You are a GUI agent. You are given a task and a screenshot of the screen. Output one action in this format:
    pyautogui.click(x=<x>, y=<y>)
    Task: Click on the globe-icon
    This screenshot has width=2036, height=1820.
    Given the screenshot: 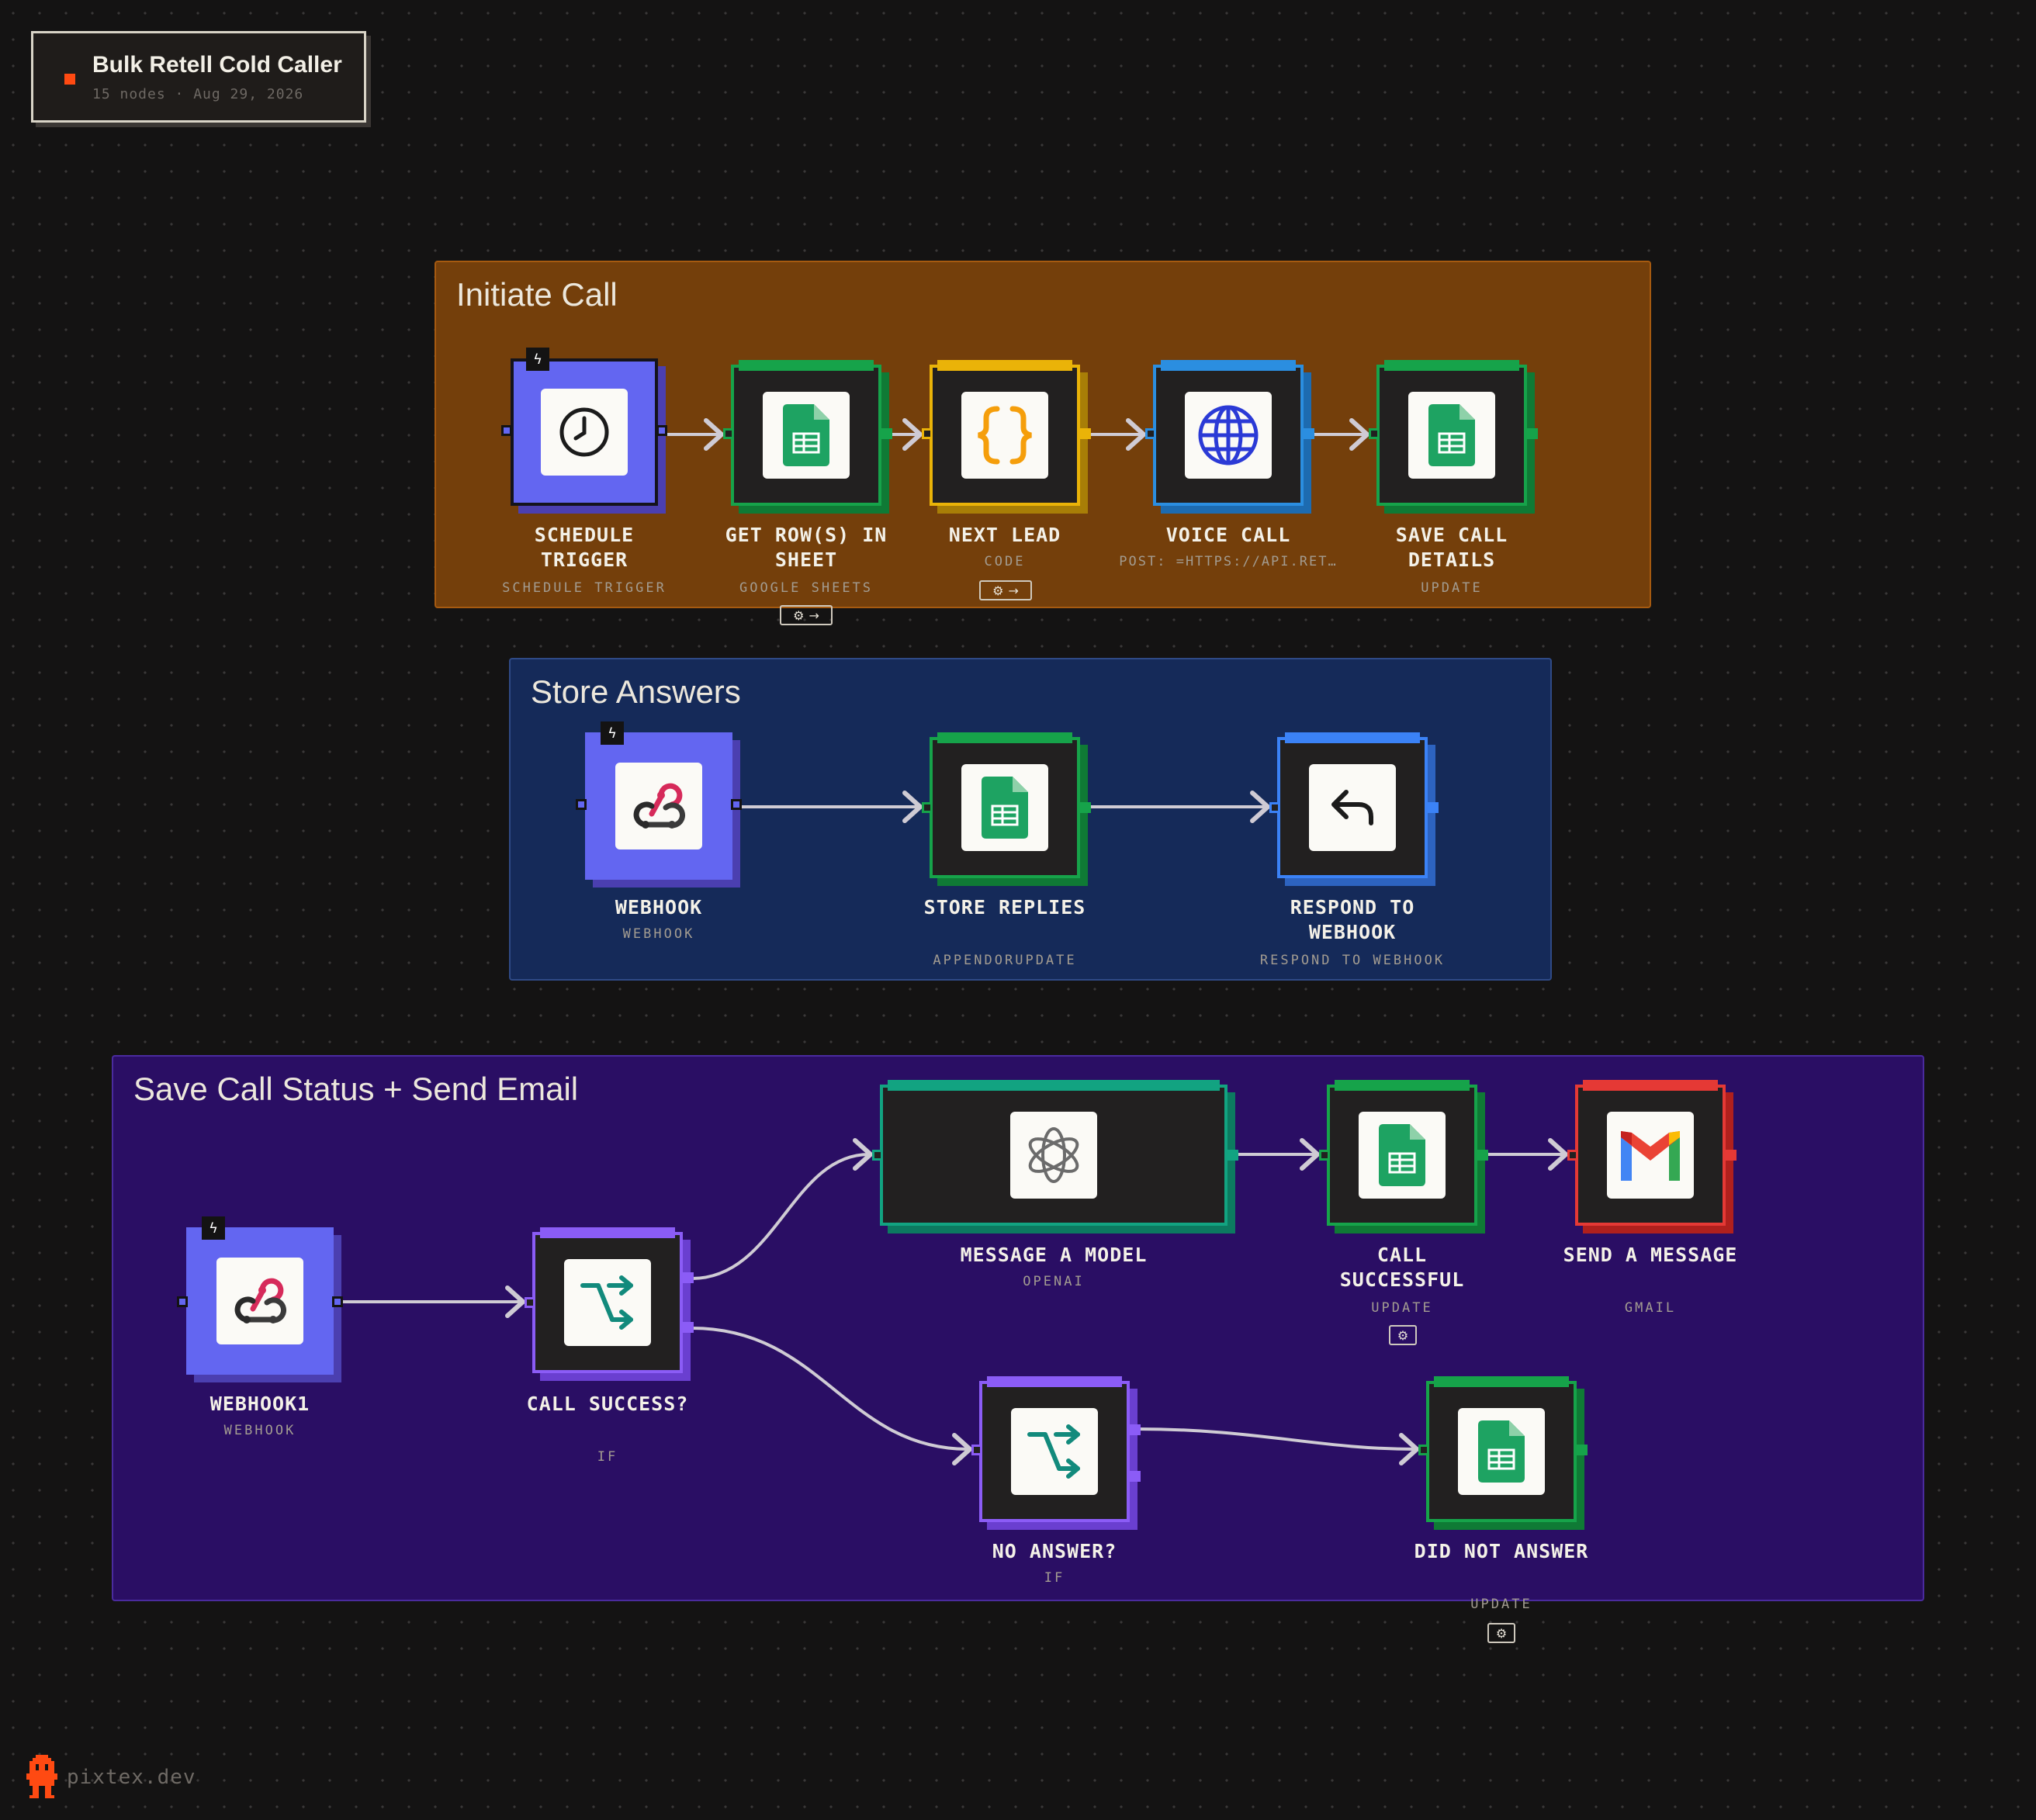 What is the action you would take?
    pyautogui.click(x=1228, y=435)
    